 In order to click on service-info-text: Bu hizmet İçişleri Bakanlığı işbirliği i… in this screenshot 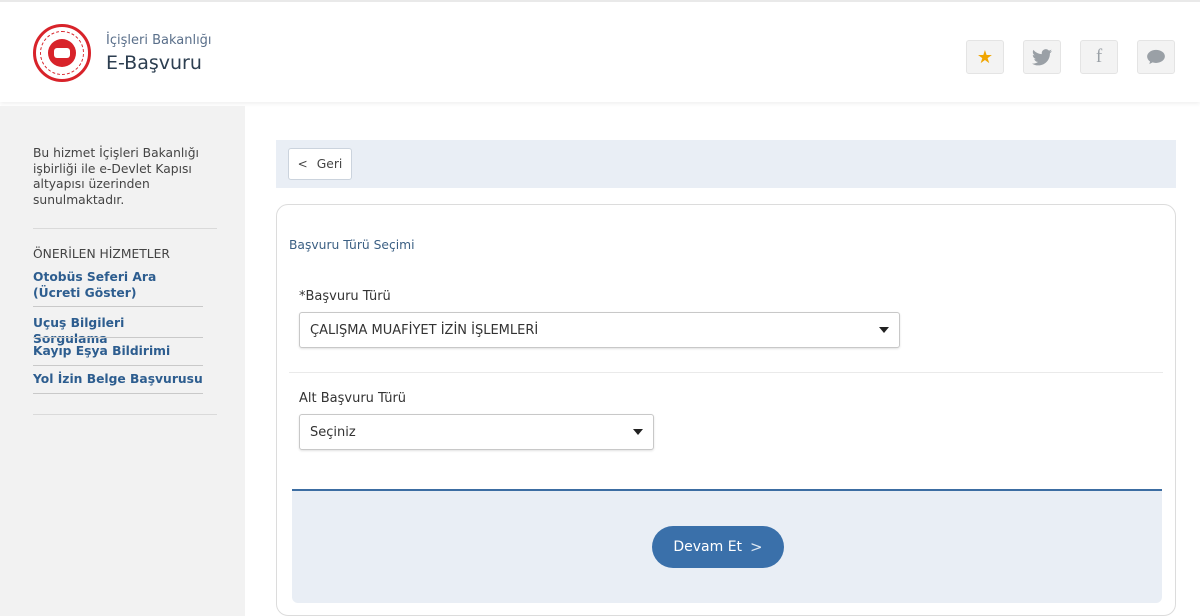, I will do `click(116, 176)`.